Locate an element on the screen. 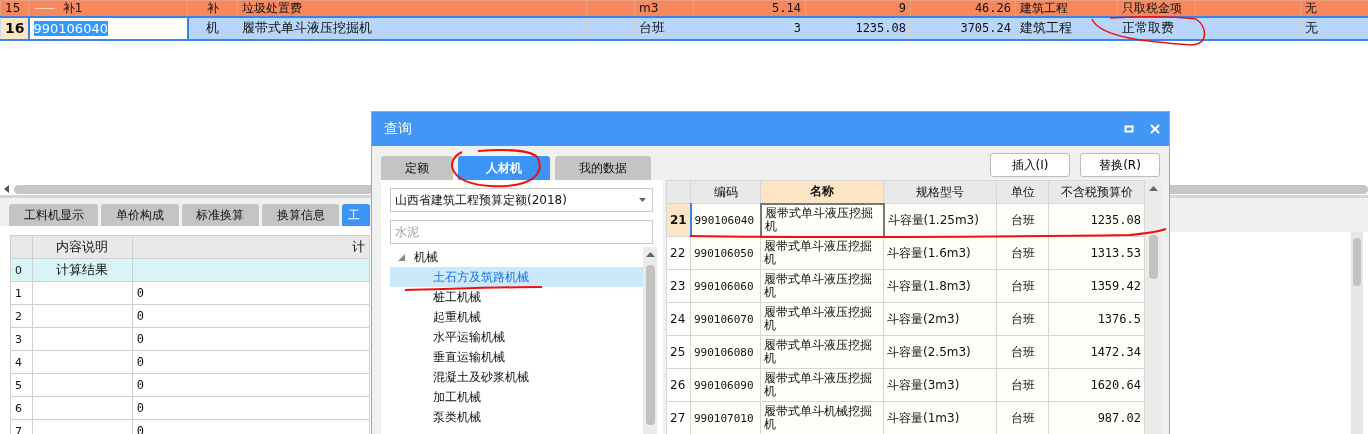  table-cell: 1472.34 is located at coordinates (1096, 352).